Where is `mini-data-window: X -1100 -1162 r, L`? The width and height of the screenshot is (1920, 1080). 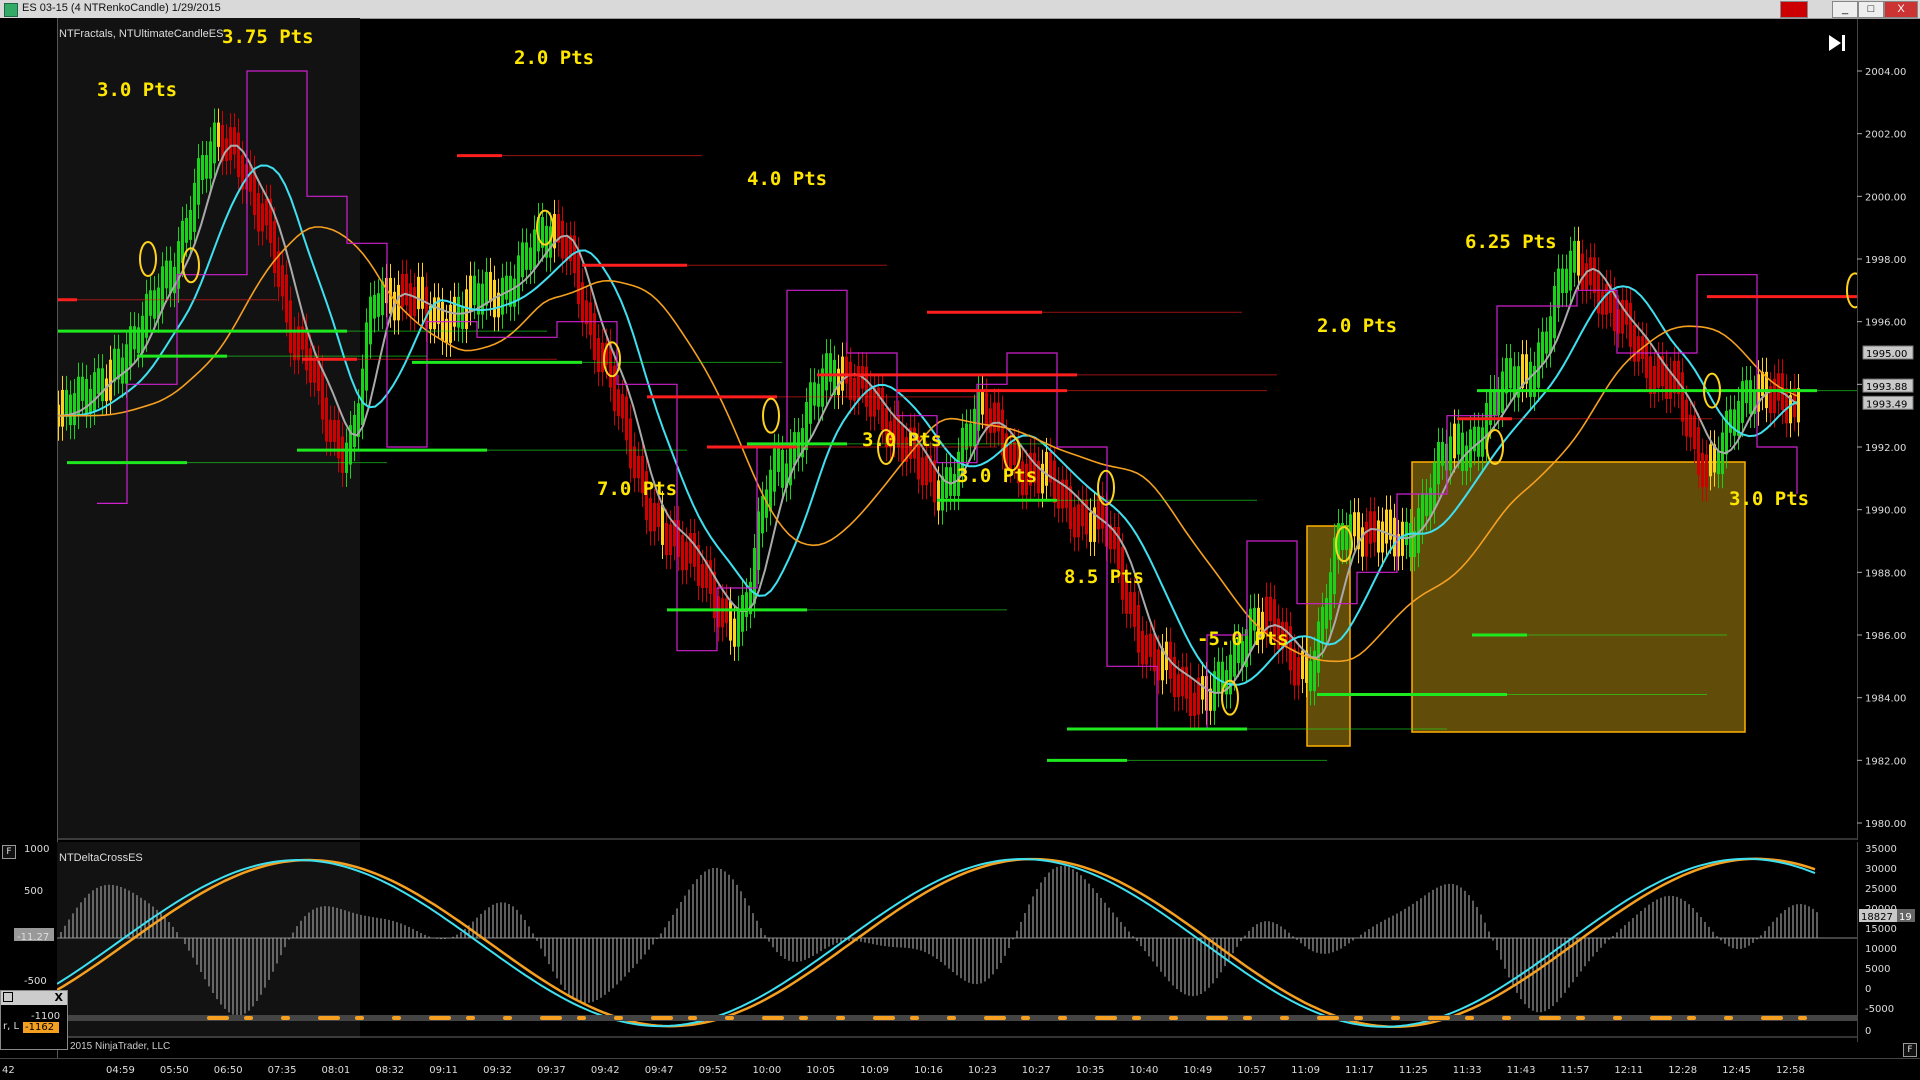
mini-data-window: X -1100 -1162 r, L is located at coordinates (34, 1020).